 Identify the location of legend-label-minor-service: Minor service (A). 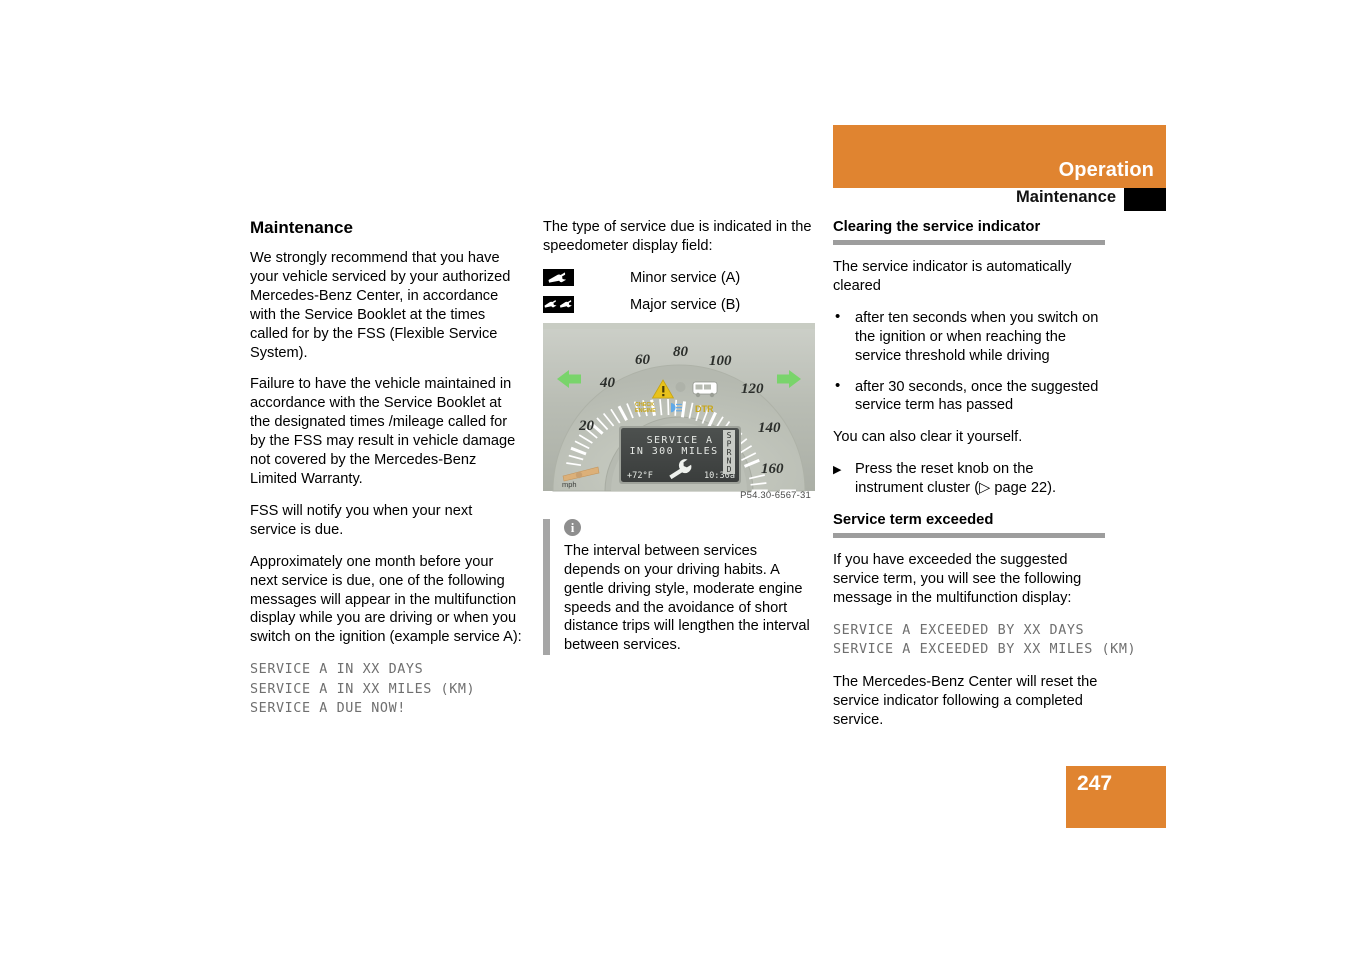
(685, 277).